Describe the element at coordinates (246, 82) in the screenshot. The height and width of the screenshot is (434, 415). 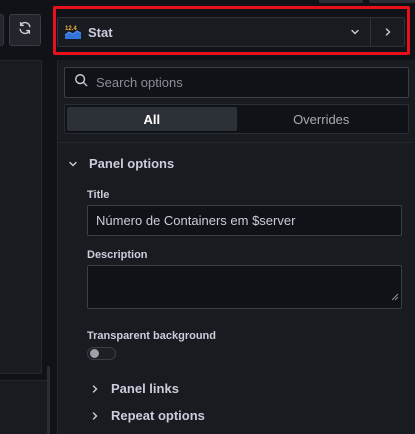
I see `search-input` at that location.